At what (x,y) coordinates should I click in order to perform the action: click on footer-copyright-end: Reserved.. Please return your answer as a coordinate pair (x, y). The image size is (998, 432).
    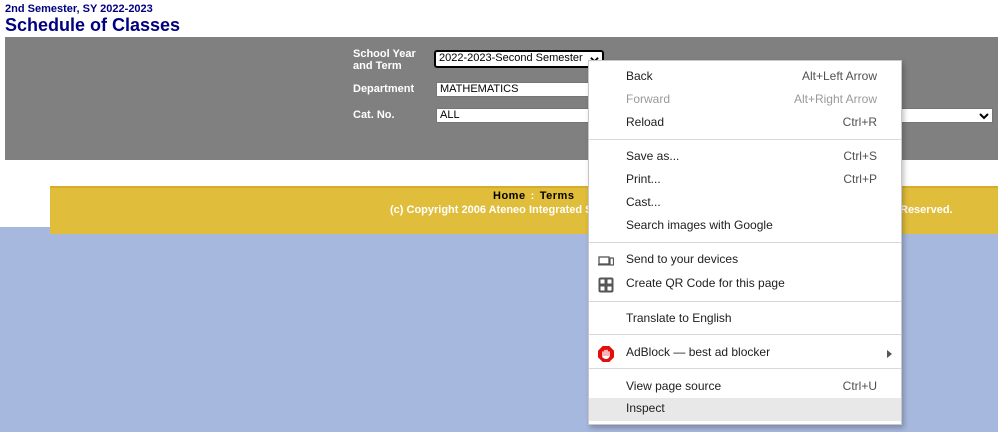
    Looking at the image, I should click on (926, 210).